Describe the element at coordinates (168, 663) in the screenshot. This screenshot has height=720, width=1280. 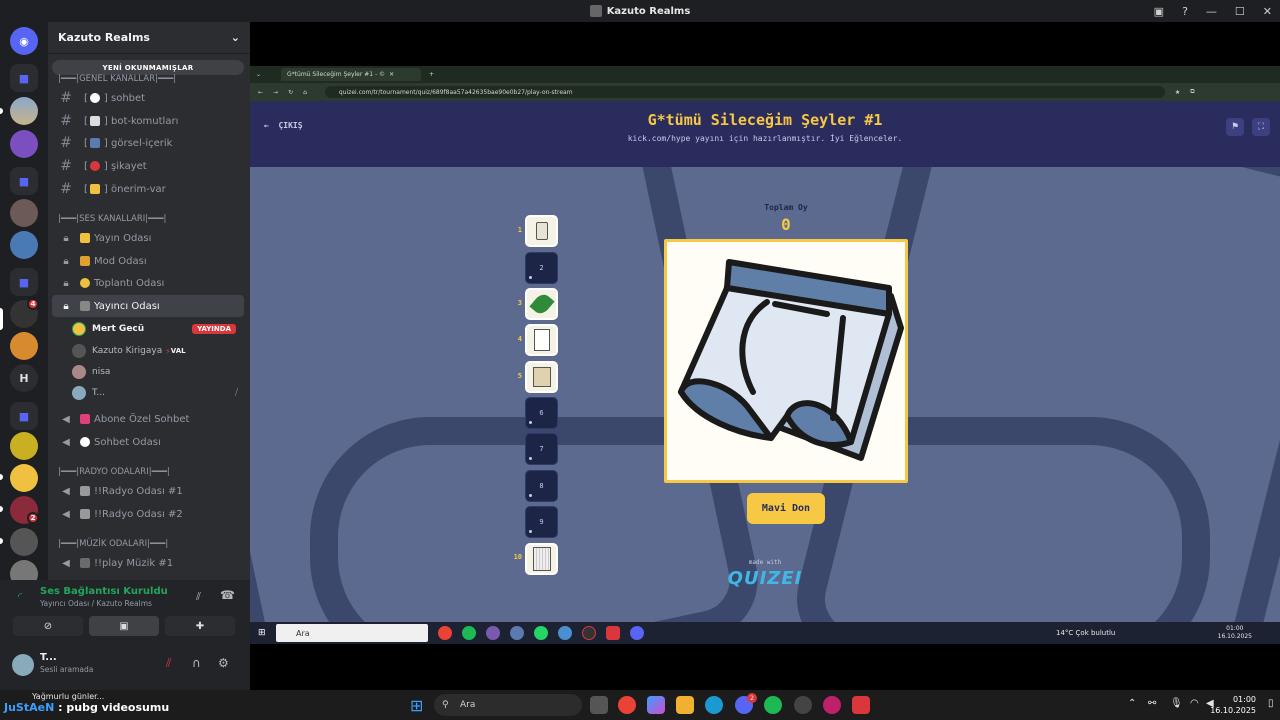
I see `mic-muted-icon: ⫽` at that location.